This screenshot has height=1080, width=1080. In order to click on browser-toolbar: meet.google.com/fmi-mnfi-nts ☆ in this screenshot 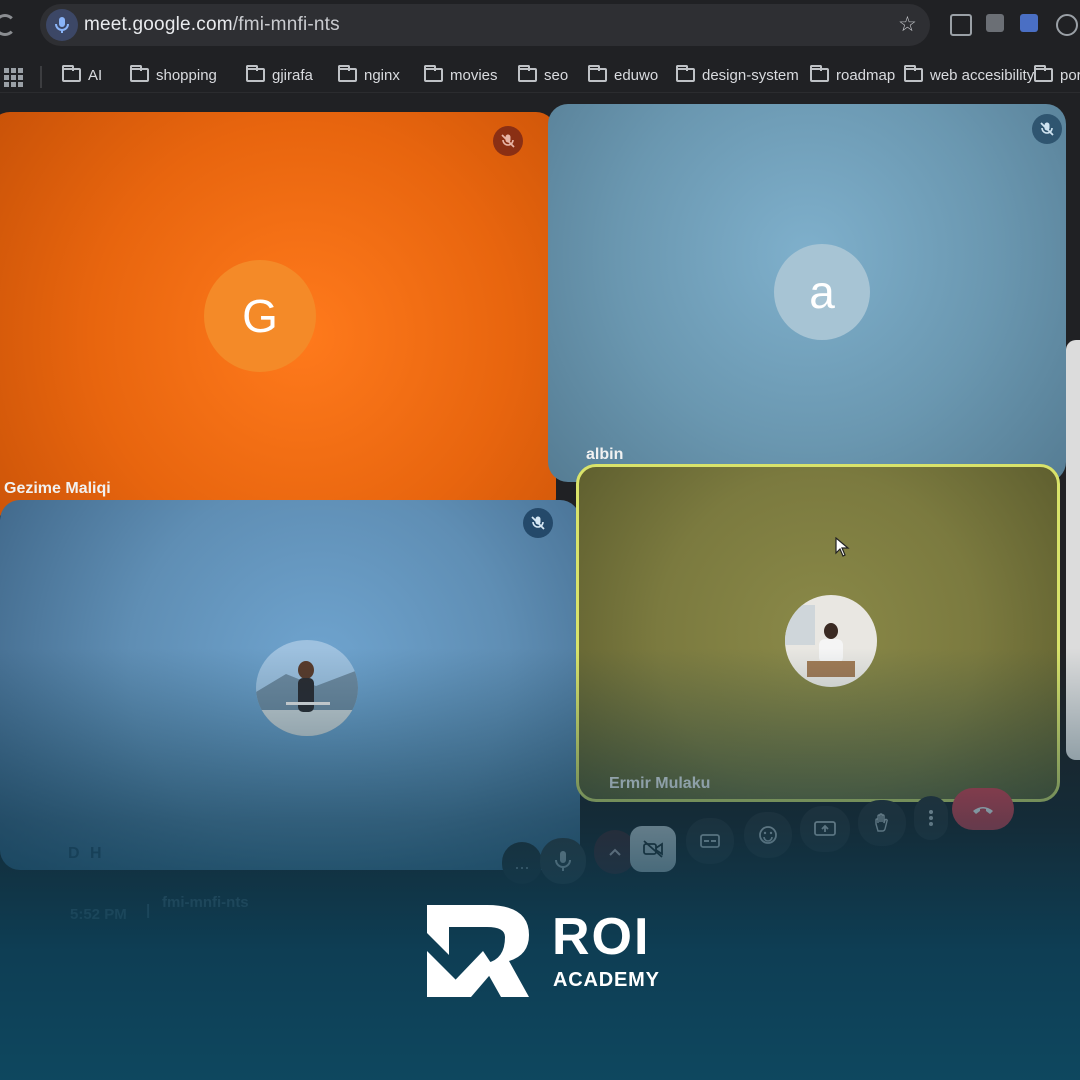, I will do `click(540, 26)`.